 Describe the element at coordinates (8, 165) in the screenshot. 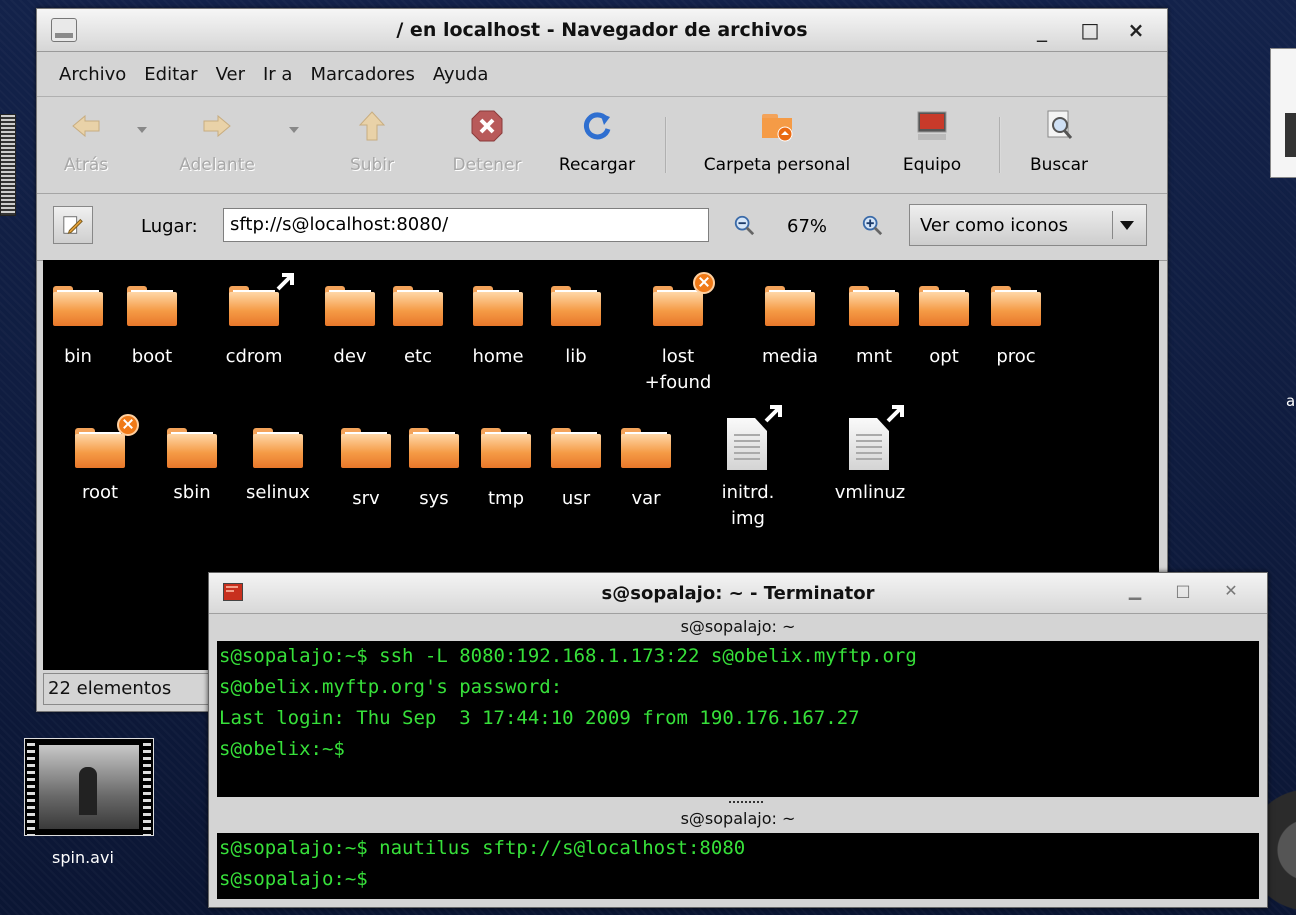

I see `panel-handle` at that location.